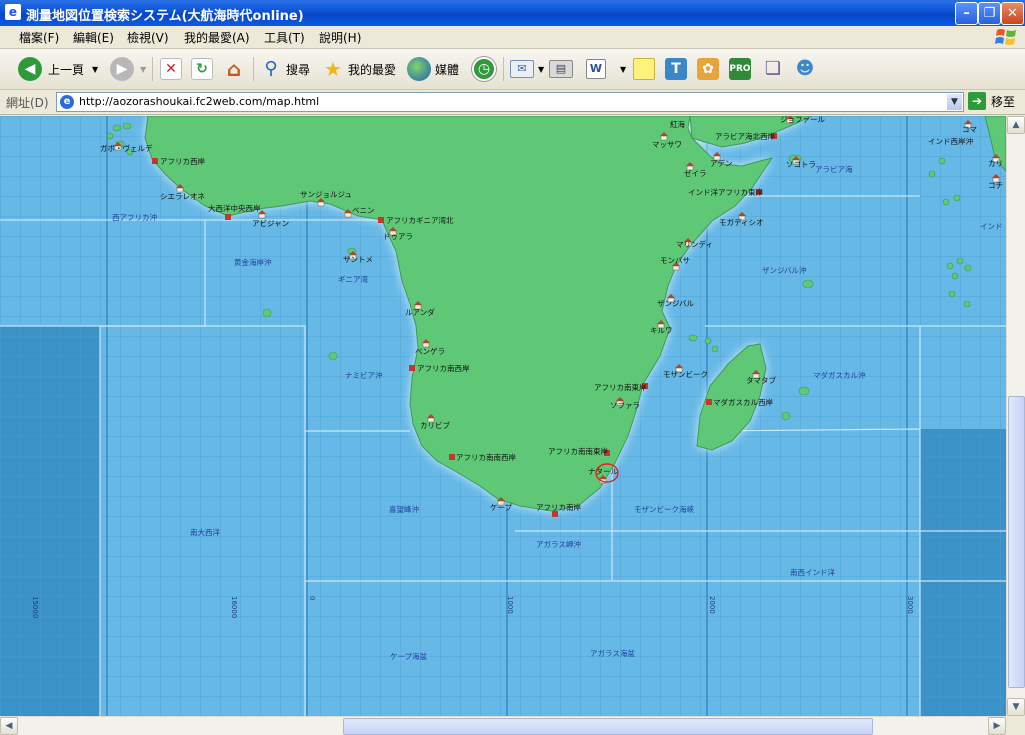  I want to click on vertical-scroll-thumb, so click(1016, 542).